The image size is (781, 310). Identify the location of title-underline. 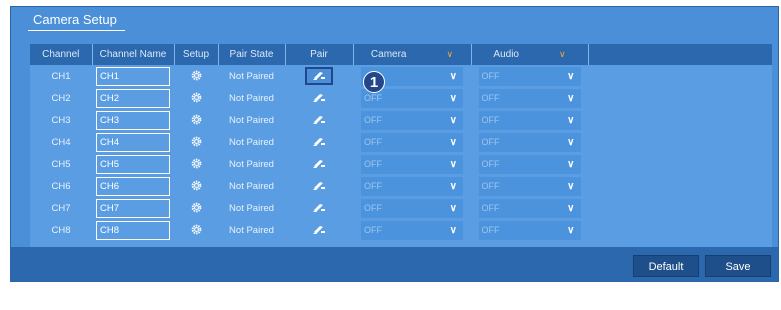
(76, 30).